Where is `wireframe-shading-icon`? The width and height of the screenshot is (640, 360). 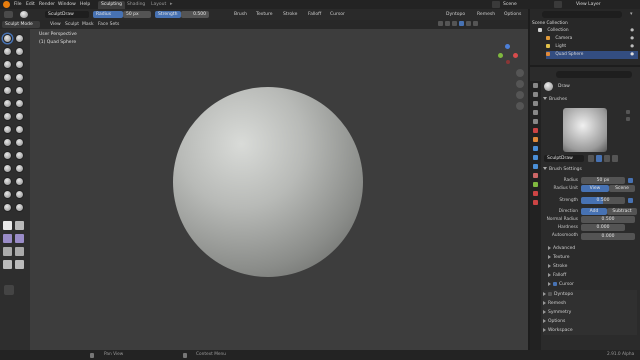 wireframe-shading-icon is located at coordinates (454, 23).